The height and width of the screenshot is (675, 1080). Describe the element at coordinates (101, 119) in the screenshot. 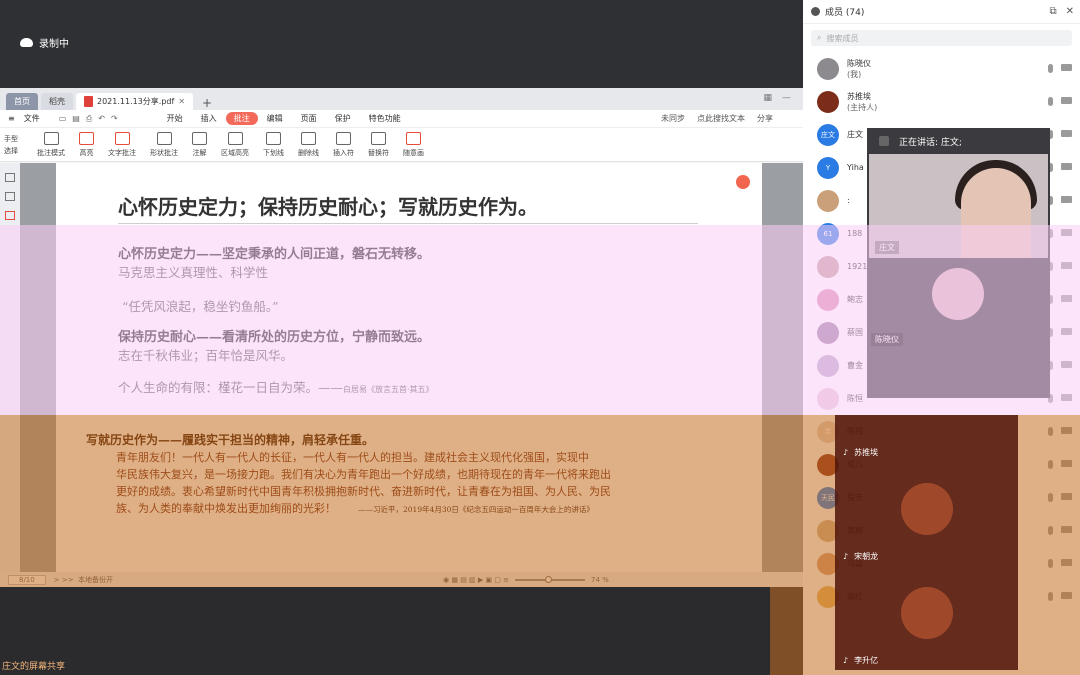

I see `undo-icon: ↶` at that location.